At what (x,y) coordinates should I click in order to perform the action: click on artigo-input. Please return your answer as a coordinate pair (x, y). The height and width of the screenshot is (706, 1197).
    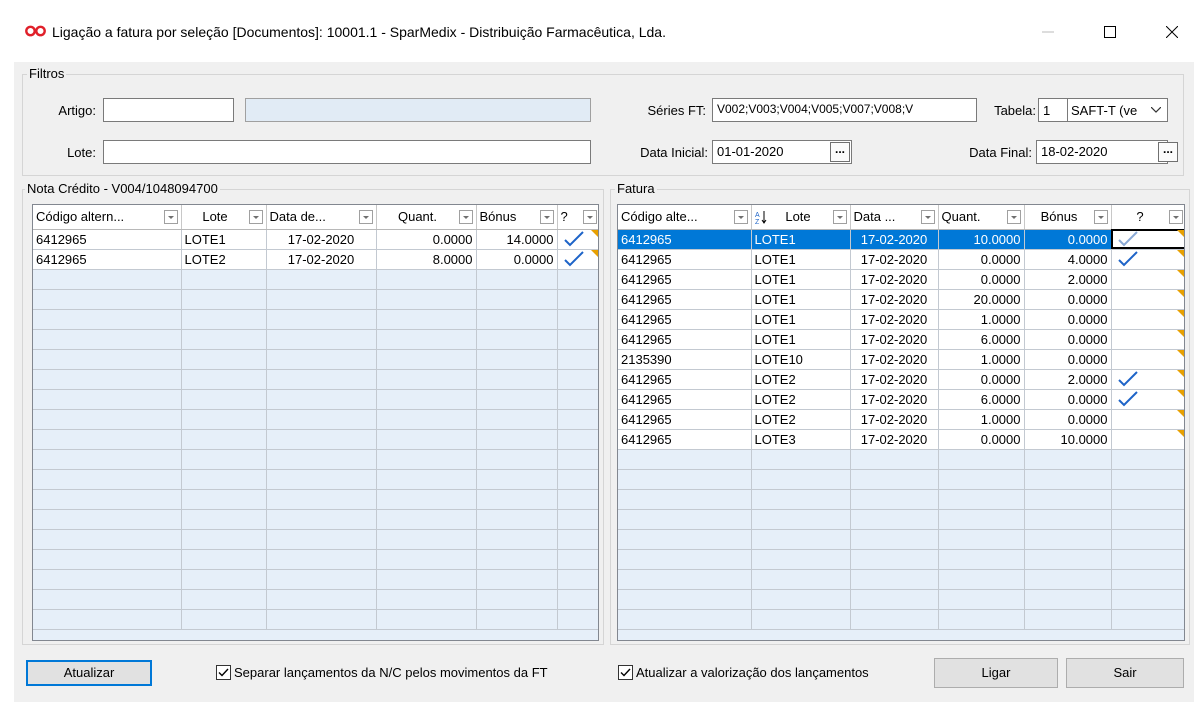
    Looking at the image, I should click on (168, 110).